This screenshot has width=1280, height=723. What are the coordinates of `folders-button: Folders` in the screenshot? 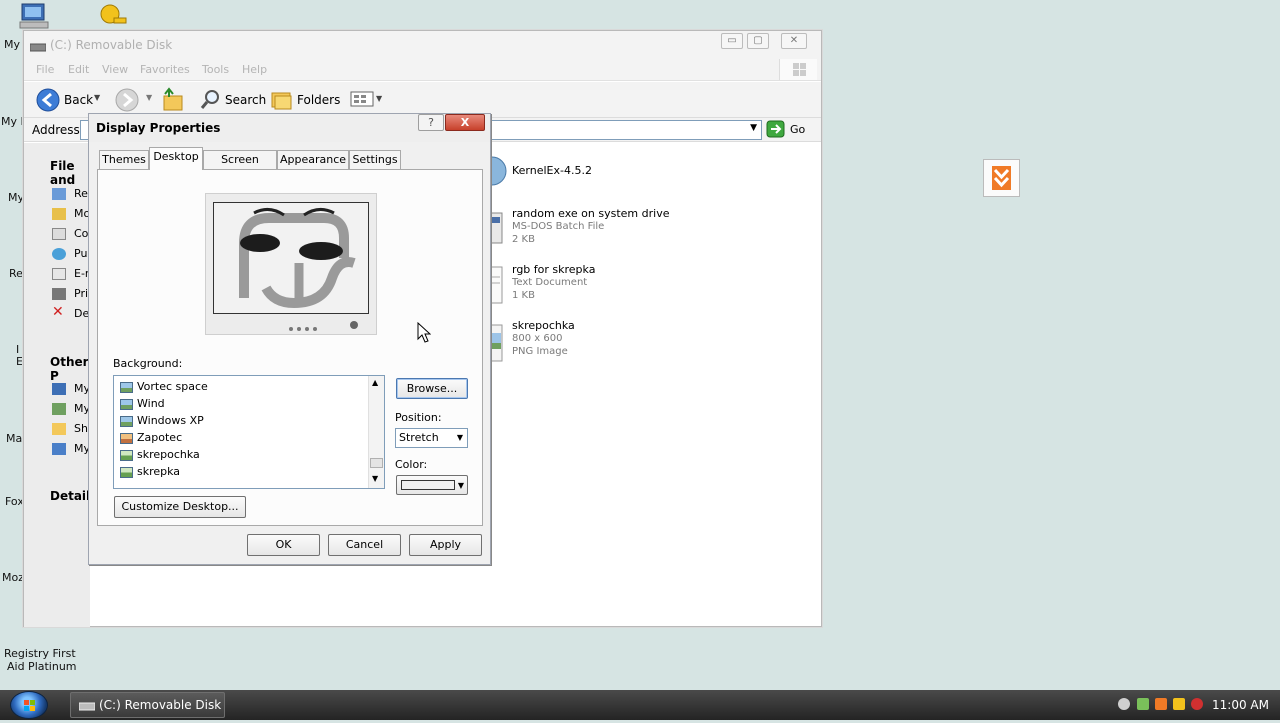 It's located at (305, 100).